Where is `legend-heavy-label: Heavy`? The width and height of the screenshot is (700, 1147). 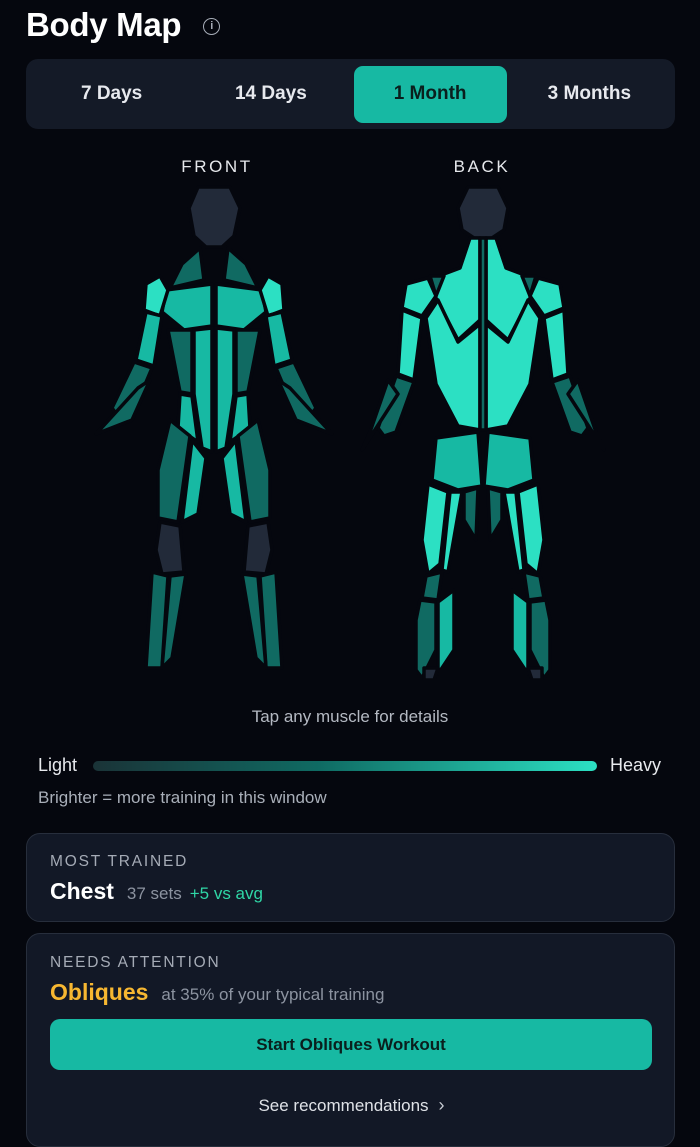 legend-heavy-label: Heavy is located at coordinates (635, 765).